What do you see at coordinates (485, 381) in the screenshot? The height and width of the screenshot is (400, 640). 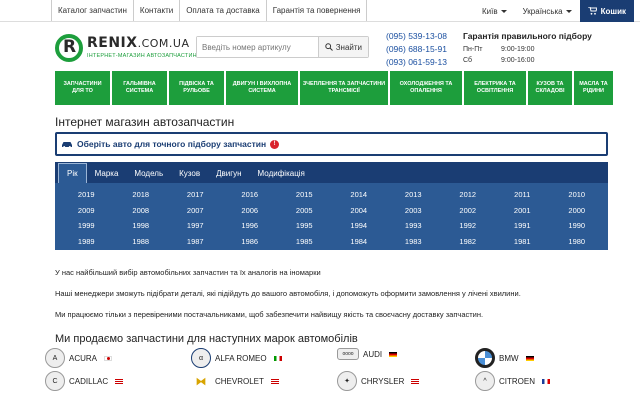 I see `citroen-logo-icon: ^` at bounding box center [485, 381].